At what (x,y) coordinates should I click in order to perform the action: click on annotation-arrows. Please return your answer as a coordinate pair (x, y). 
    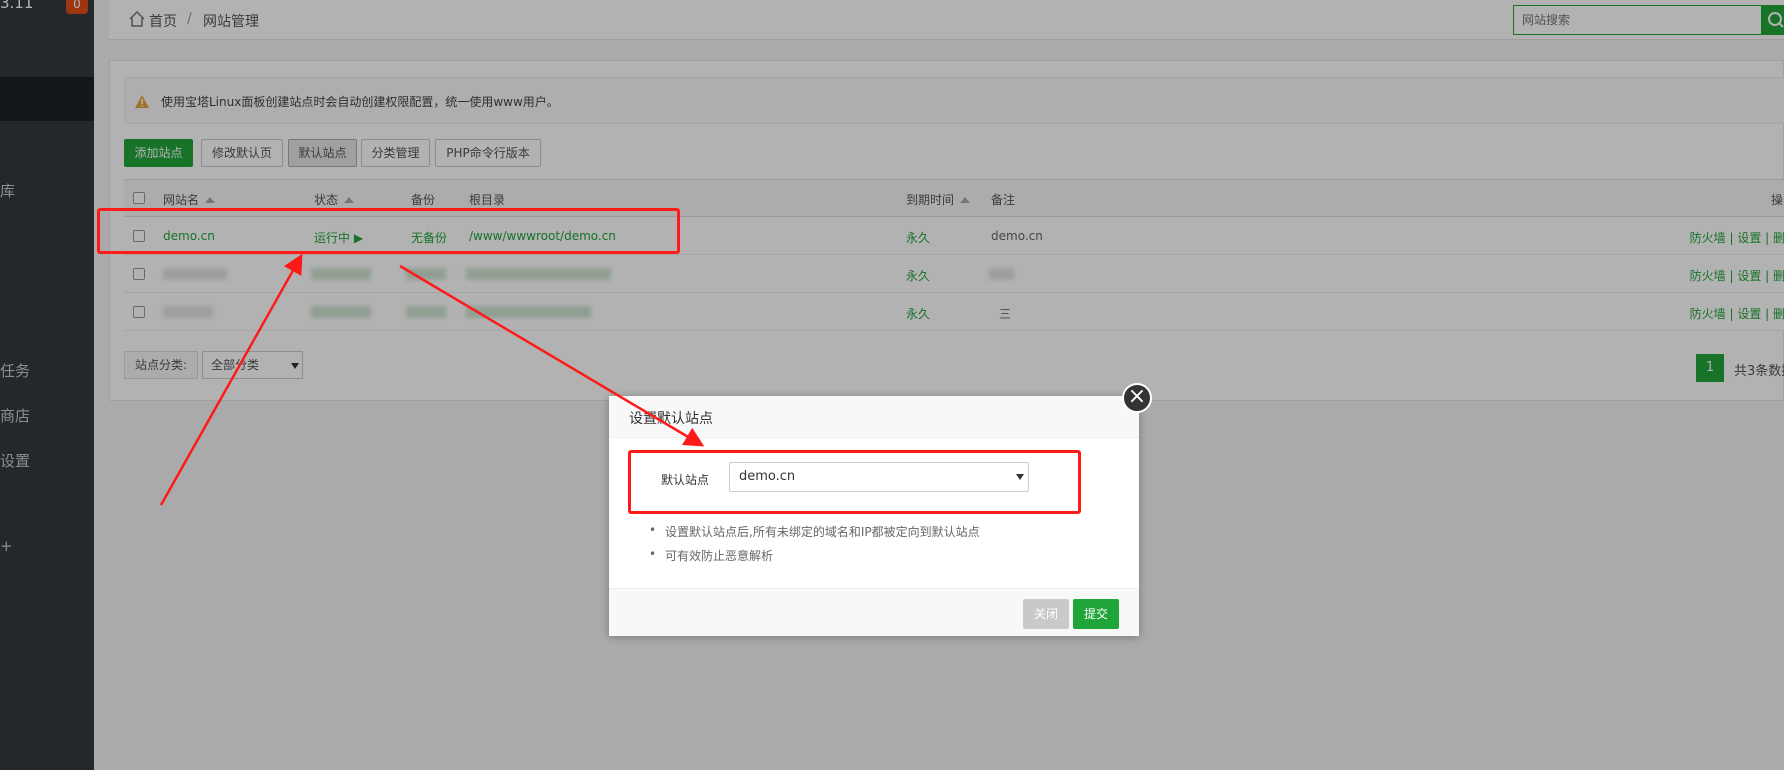
    Looking at the image, I should click on (432, 379).